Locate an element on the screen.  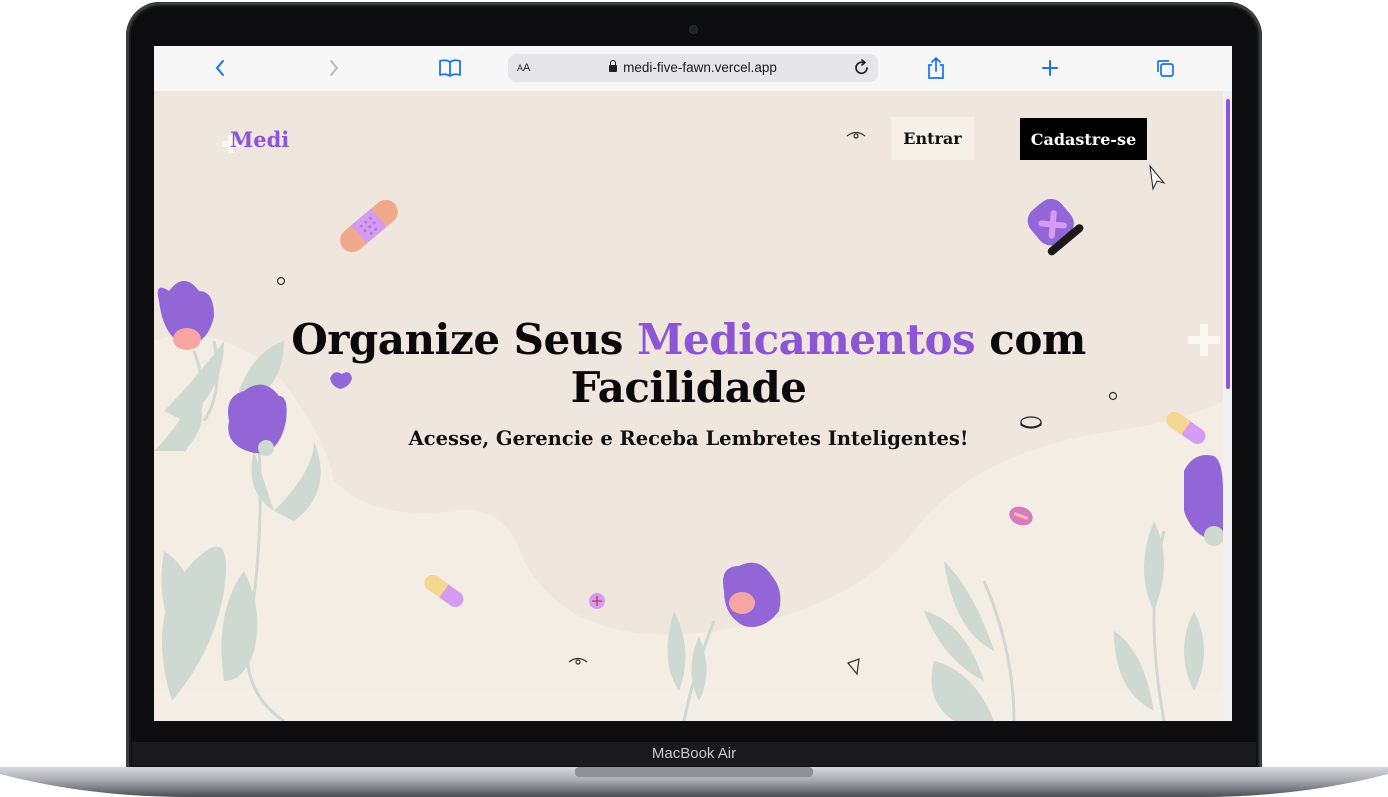
hero-title-part2: com is located at coordinates (1030, 339).